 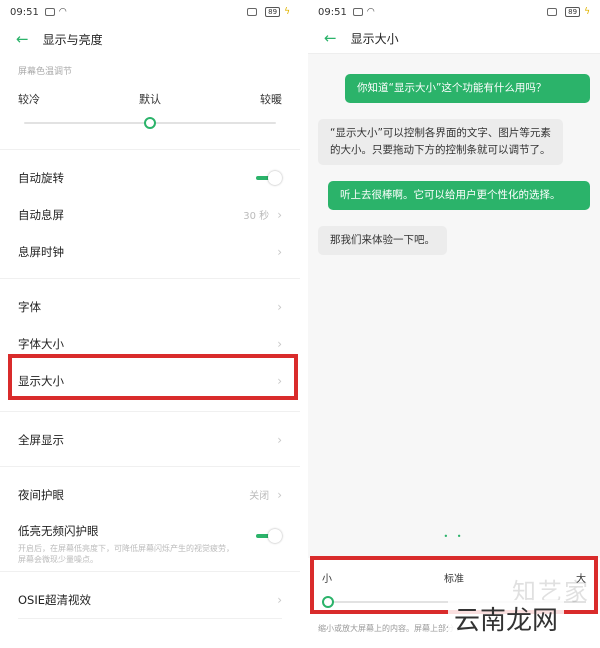 I want to click on dc-dimming-description: 开启后，在屏幕低亮度下，可降低屏幕闪烁产生的视觉疲劳，屏幕会微现少量噪点。, so click(x=126, y=554).